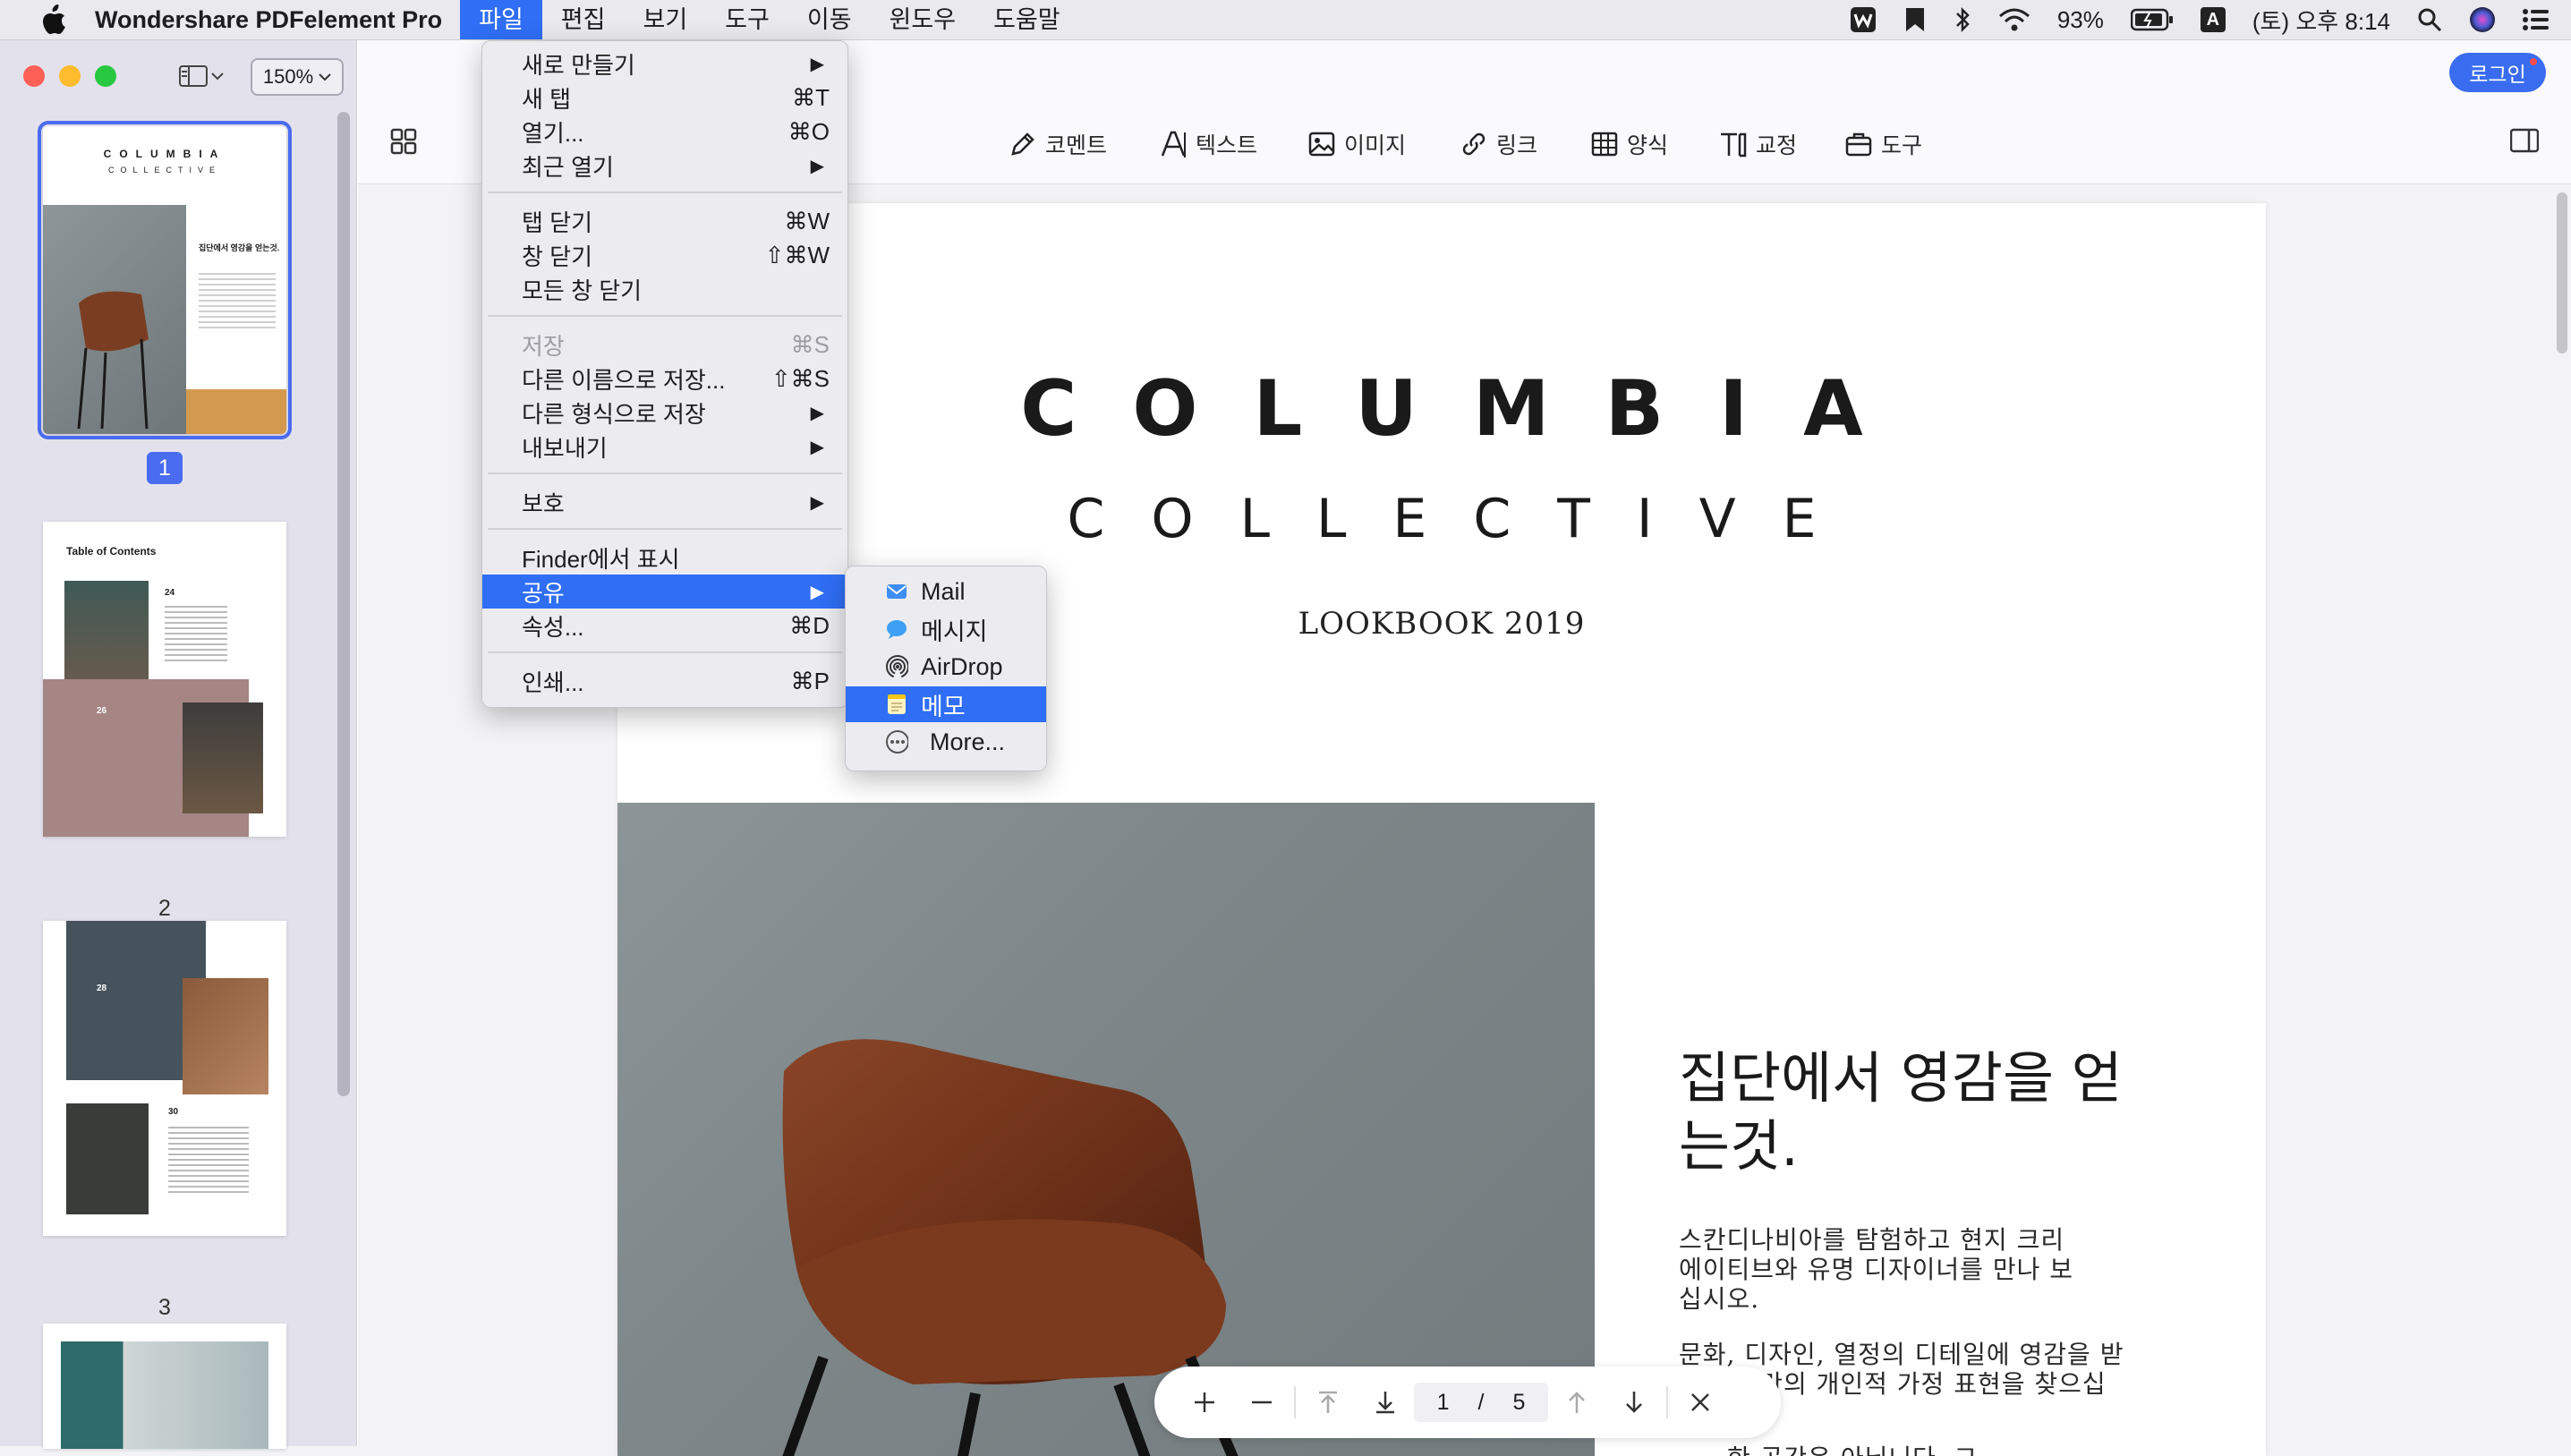  Describe the element at coordinates (664, 447) in the screenshot. I see `menu-item-export: 내보내기 ▶` at that location.